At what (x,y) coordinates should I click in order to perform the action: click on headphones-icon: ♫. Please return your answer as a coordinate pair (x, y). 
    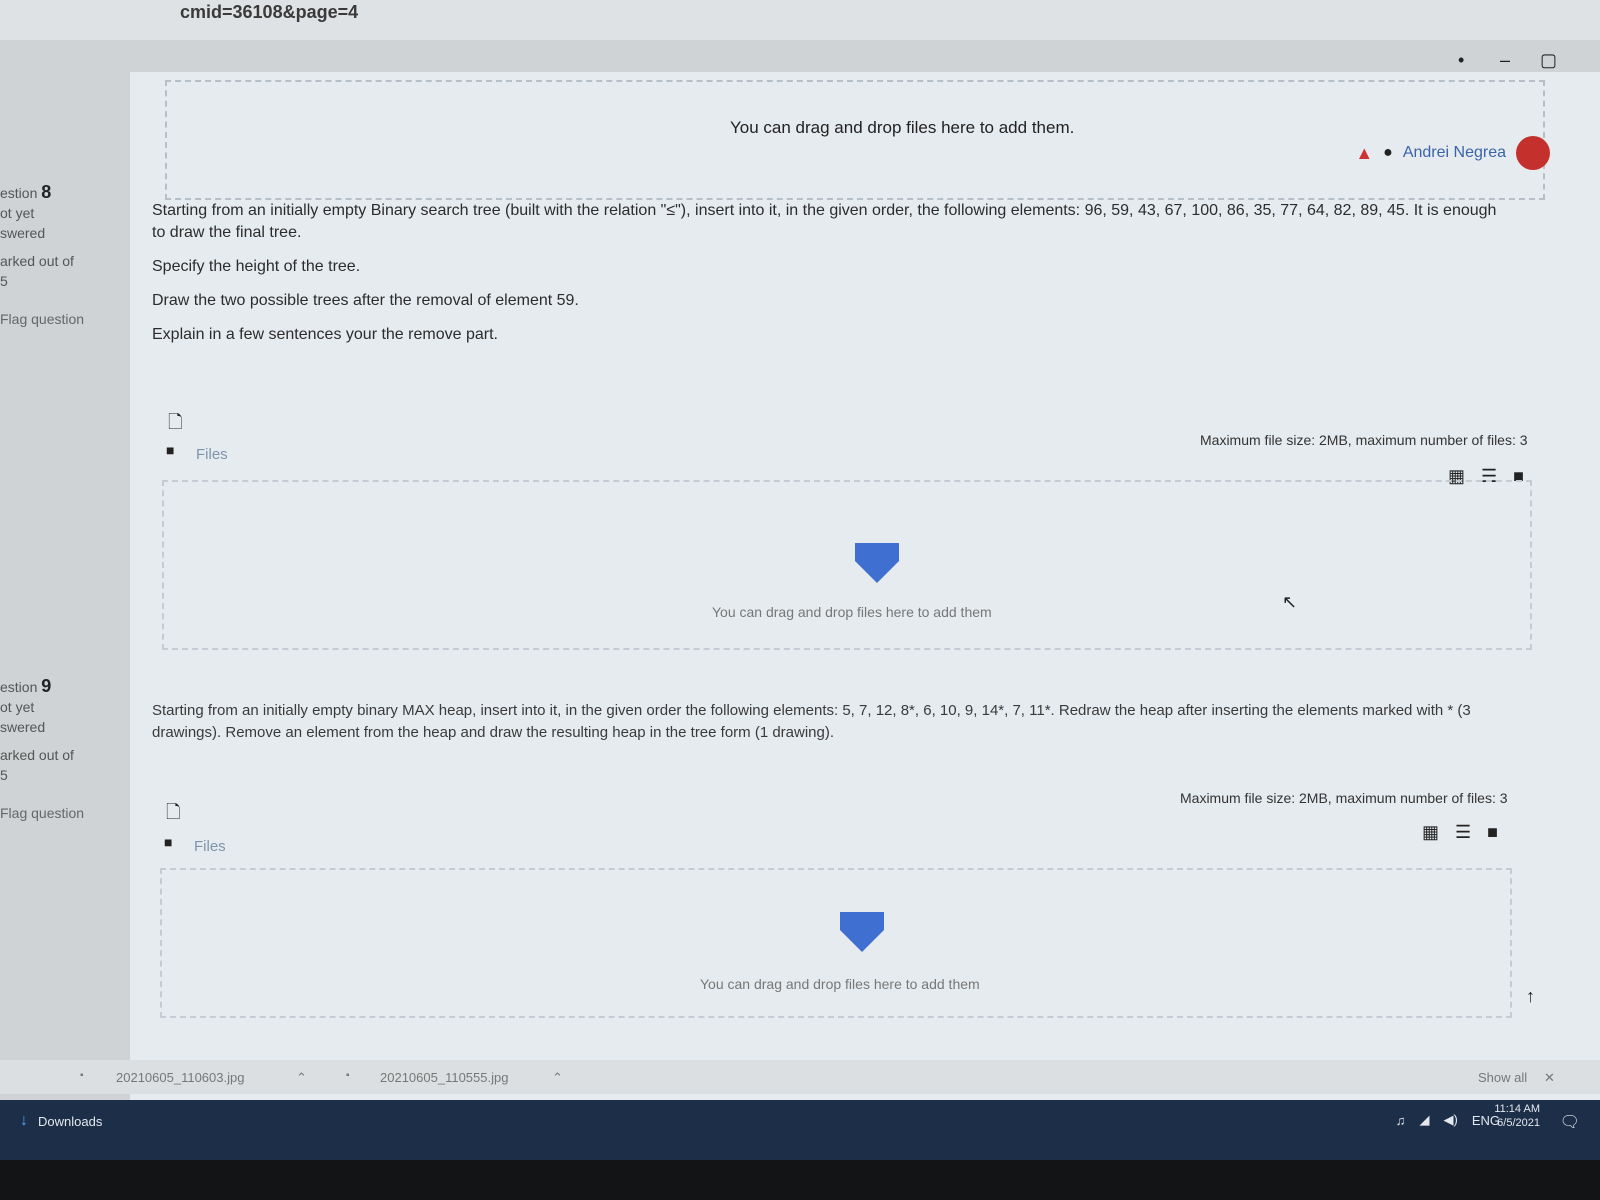
    Looking at the image, I should click on (1401, 1120).